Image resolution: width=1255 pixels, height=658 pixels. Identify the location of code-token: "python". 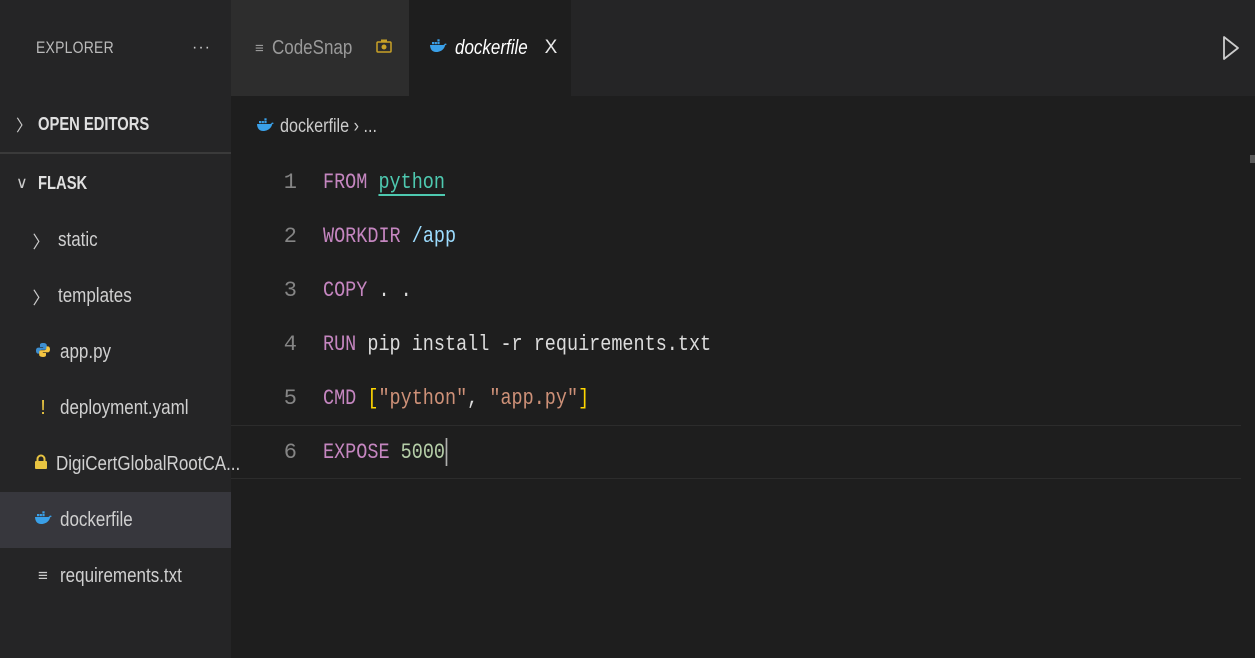
(423, 398).